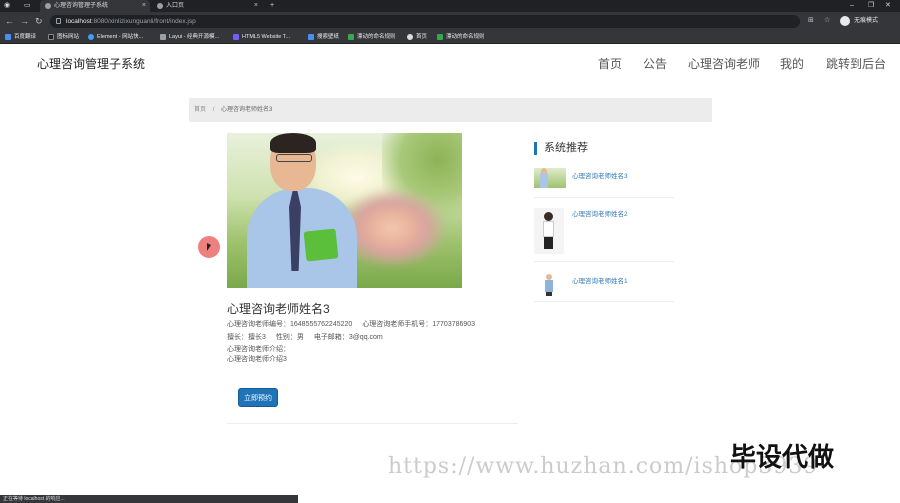  Describe the element at coordinates (344, 210) in the screenshot. I see `counselor-photo` at that location.